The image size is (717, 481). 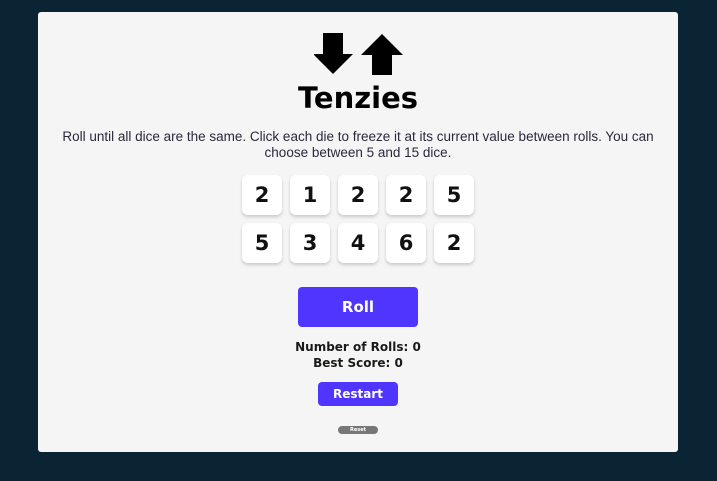 I want to click on best-score-label: Best Score:, so click(x=352, y=363).